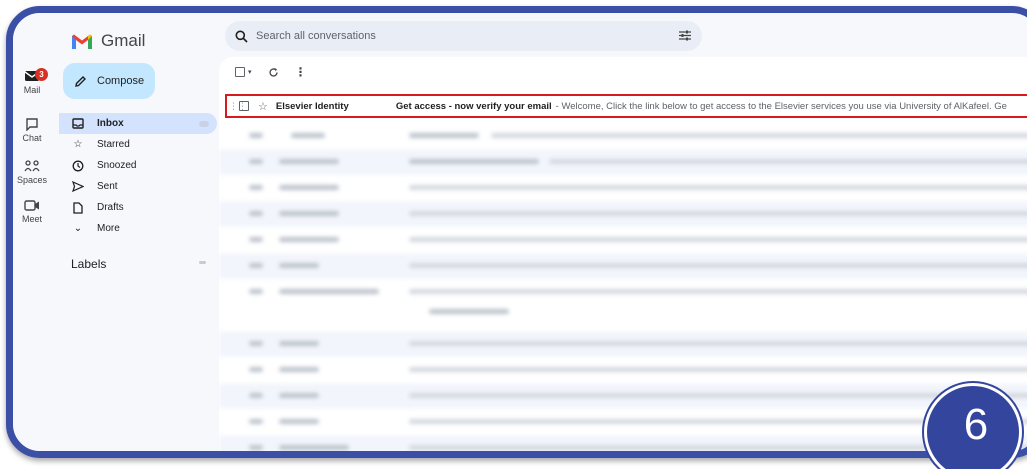 Image resolution: width=1027 pixels, height=469 pixels. What do you see at coordinates (976, 424) in the screenshot?
I see `step-number: 6` at bounding box center [976, 424].